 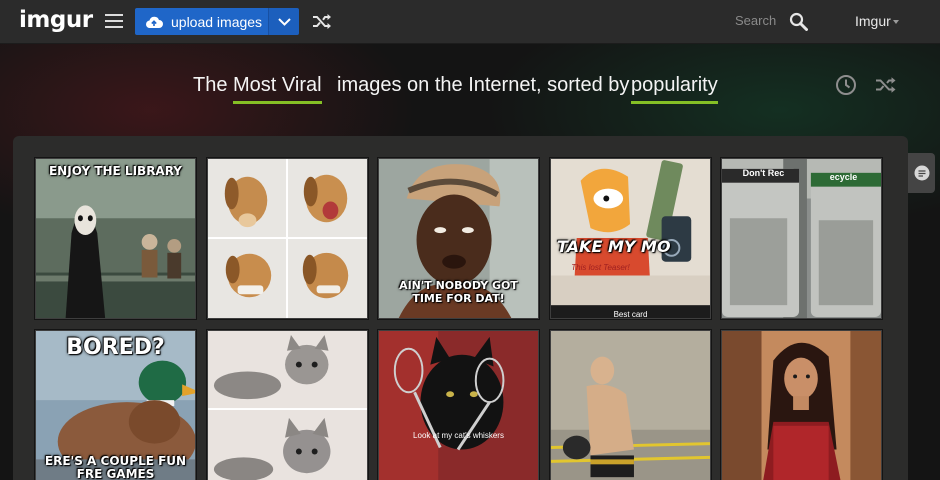 I want to click on comments-side-tab, so click(x=921, y=173).